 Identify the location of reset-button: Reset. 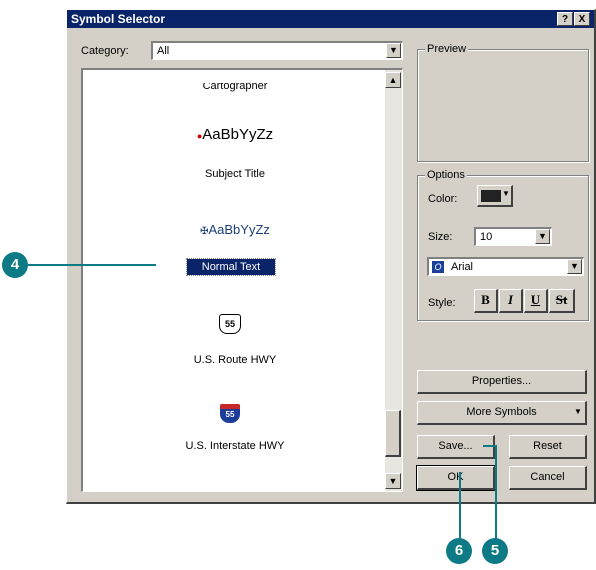
(548, 447).